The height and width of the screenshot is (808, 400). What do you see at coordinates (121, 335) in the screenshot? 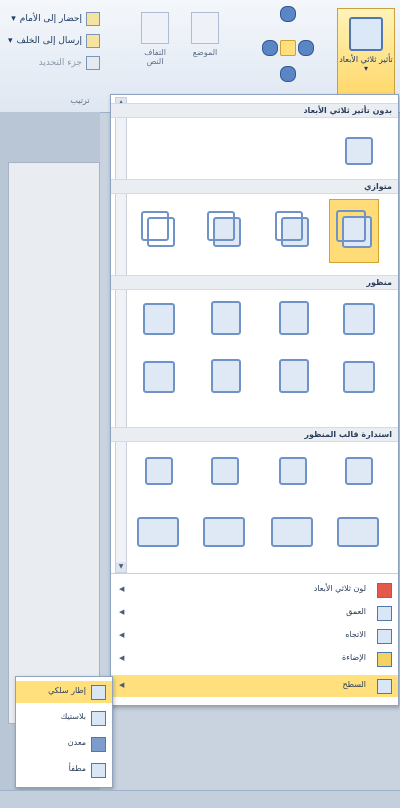
I see `gallery-scrollbar: ▲ ▼` at bounding box center [121, 335].